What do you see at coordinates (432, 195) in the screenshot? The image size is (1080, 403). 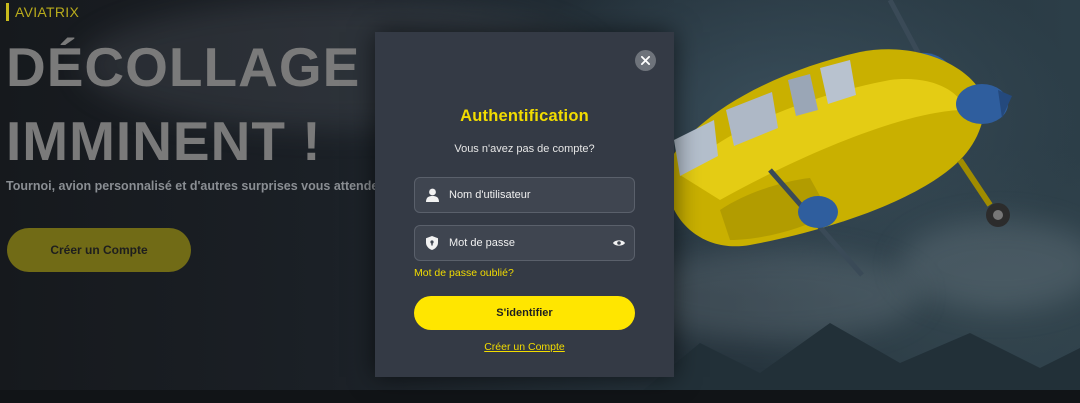 I see `user-icon` at bounding box center [432, 195].